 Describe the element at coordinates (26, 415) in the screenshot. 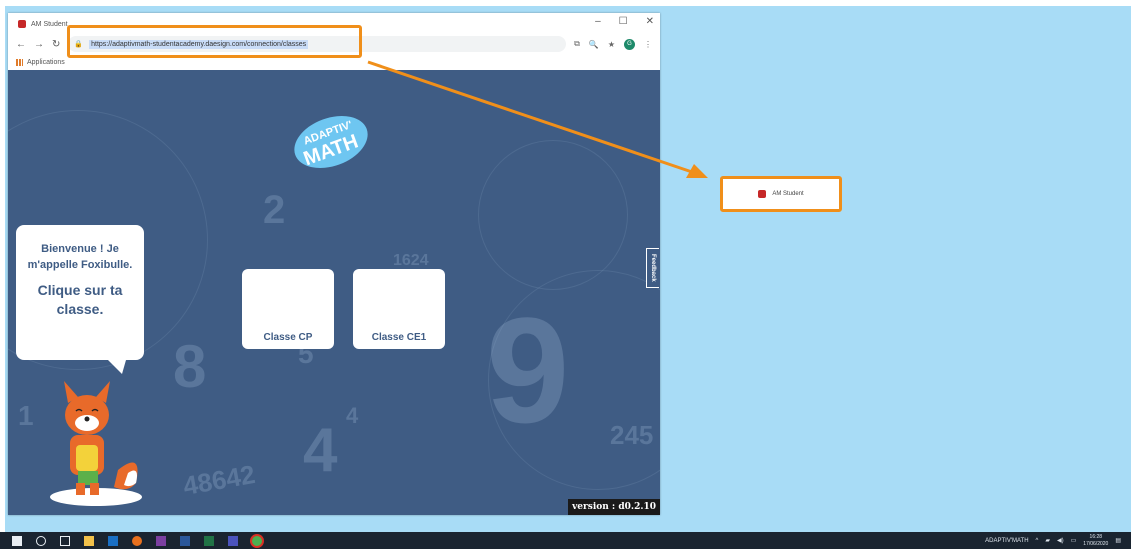

I see `bg-number: 1` at that location.